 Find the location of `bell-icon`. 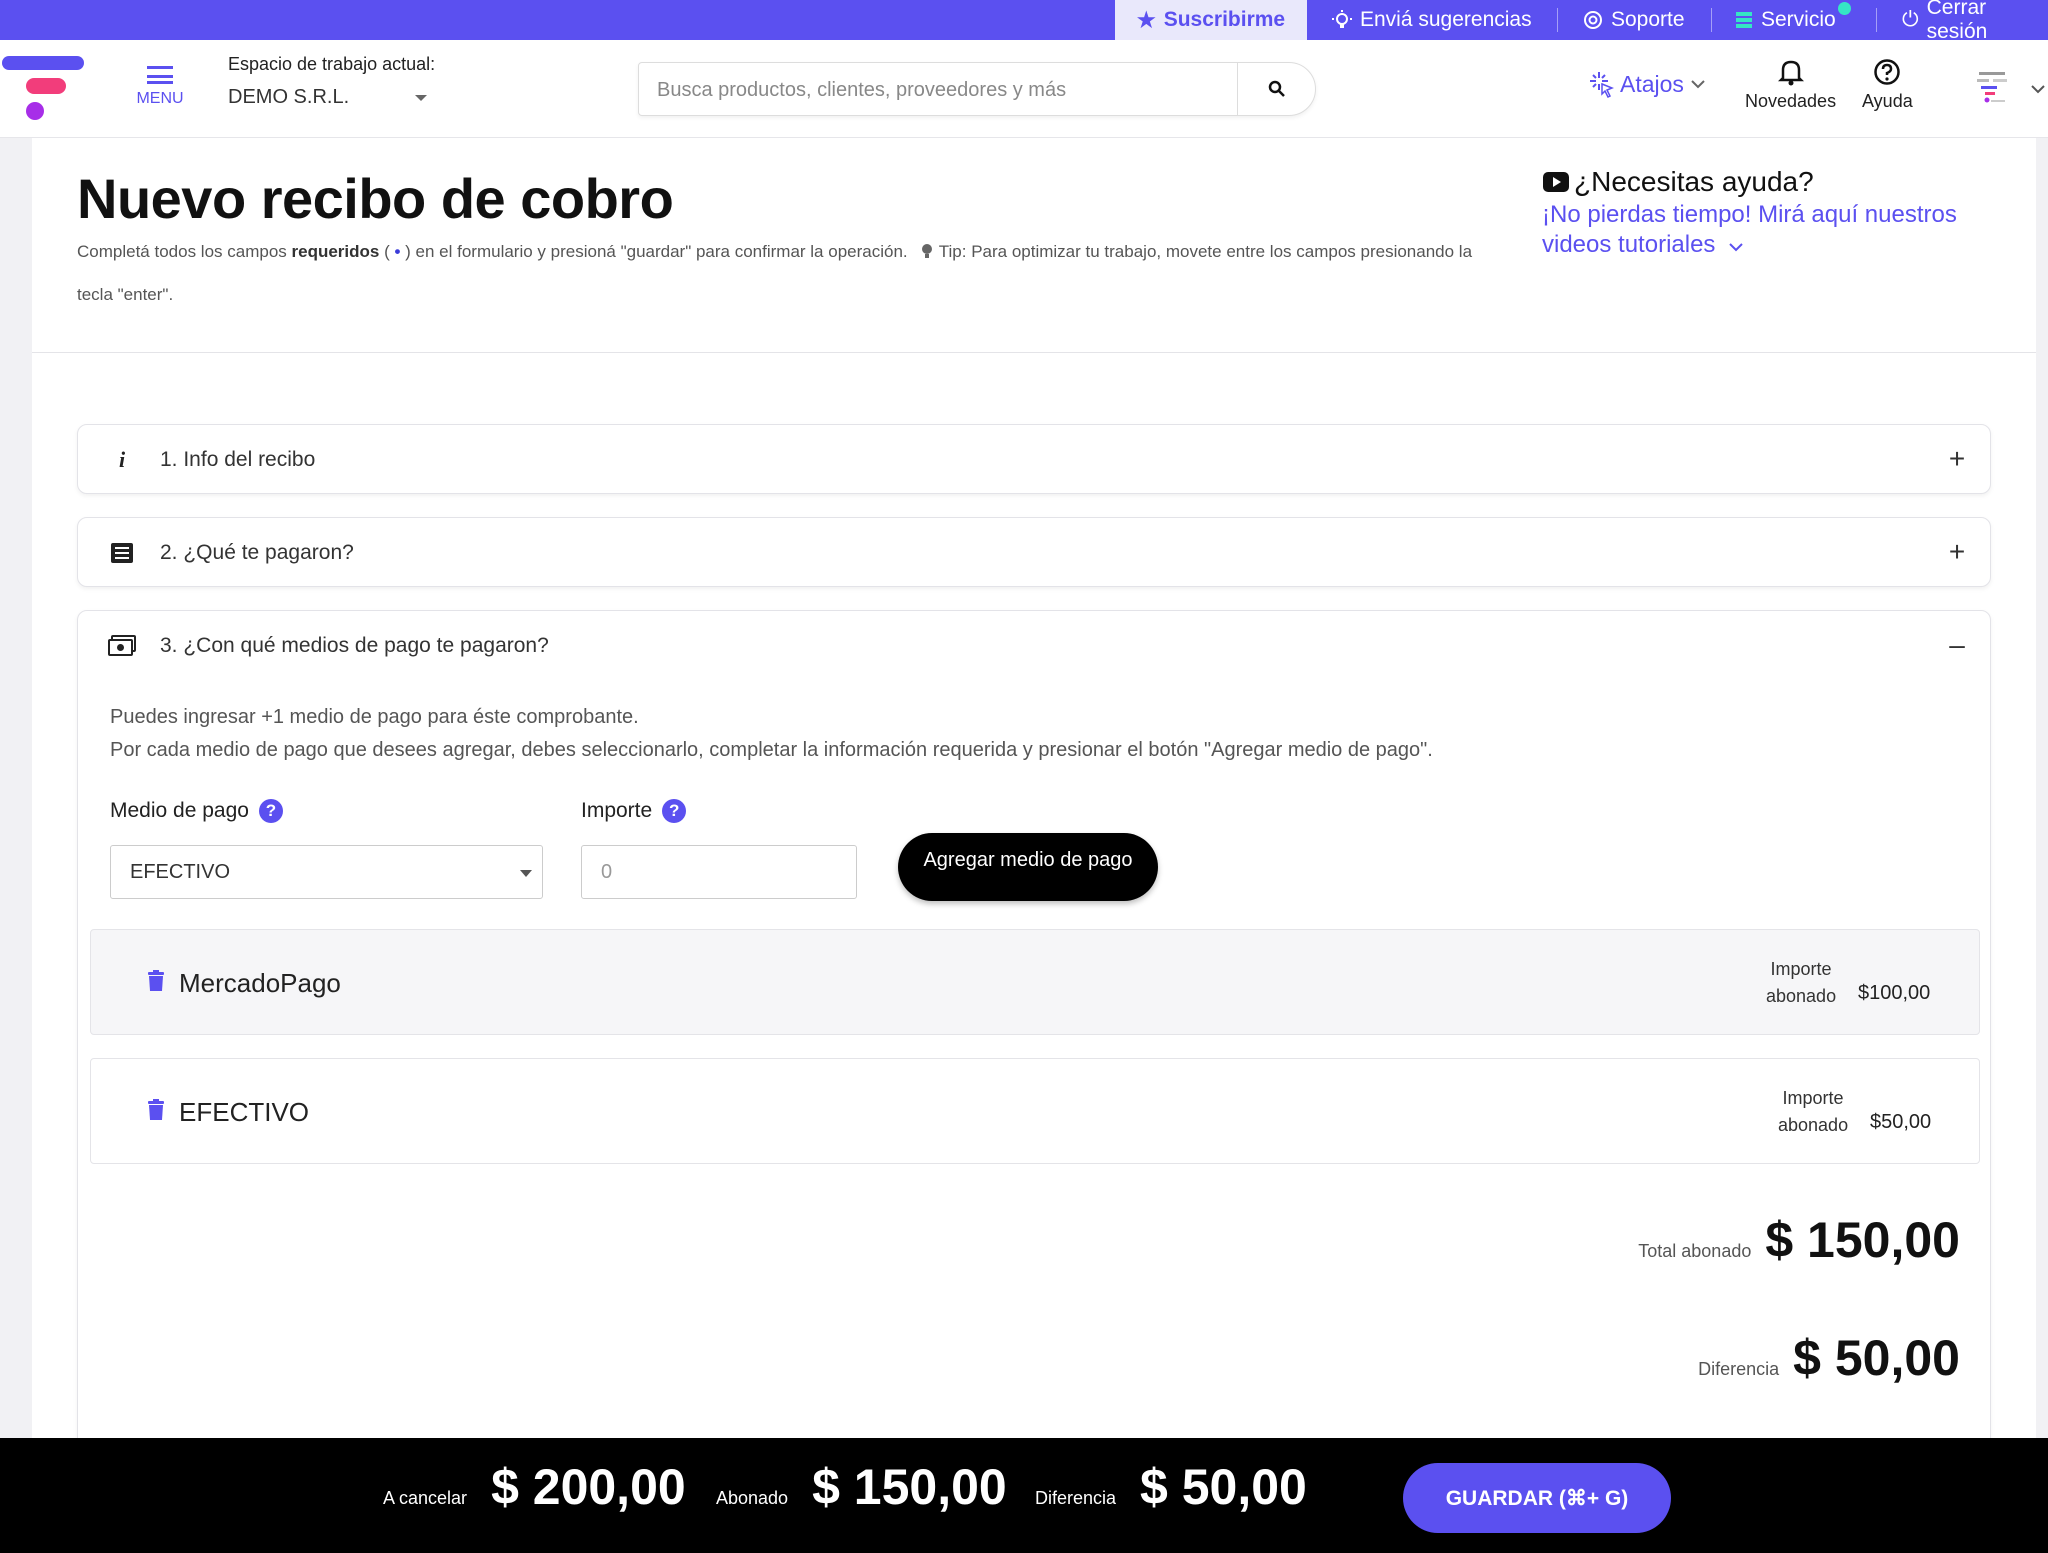

bell-icon is located at coordinates (1790, 73).